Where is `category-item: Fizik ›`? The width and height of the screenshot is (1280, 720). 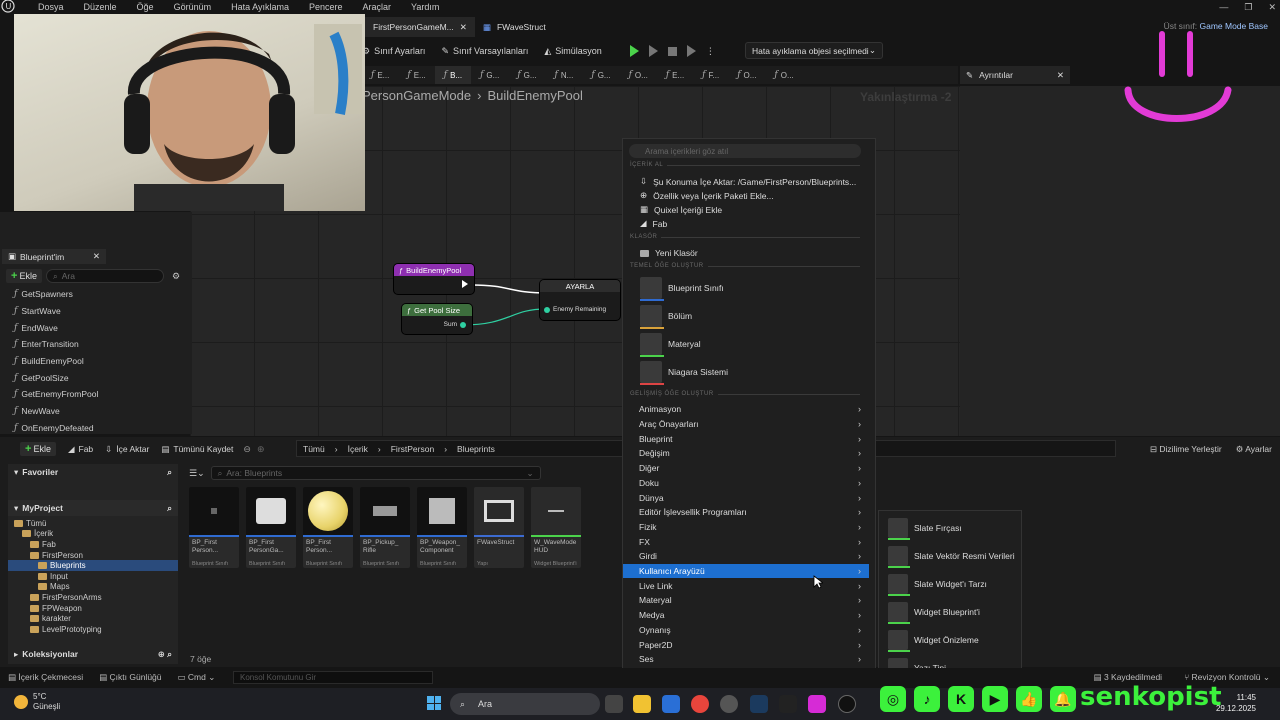
category-item: Fizik › is located at coordinates (746, 527).